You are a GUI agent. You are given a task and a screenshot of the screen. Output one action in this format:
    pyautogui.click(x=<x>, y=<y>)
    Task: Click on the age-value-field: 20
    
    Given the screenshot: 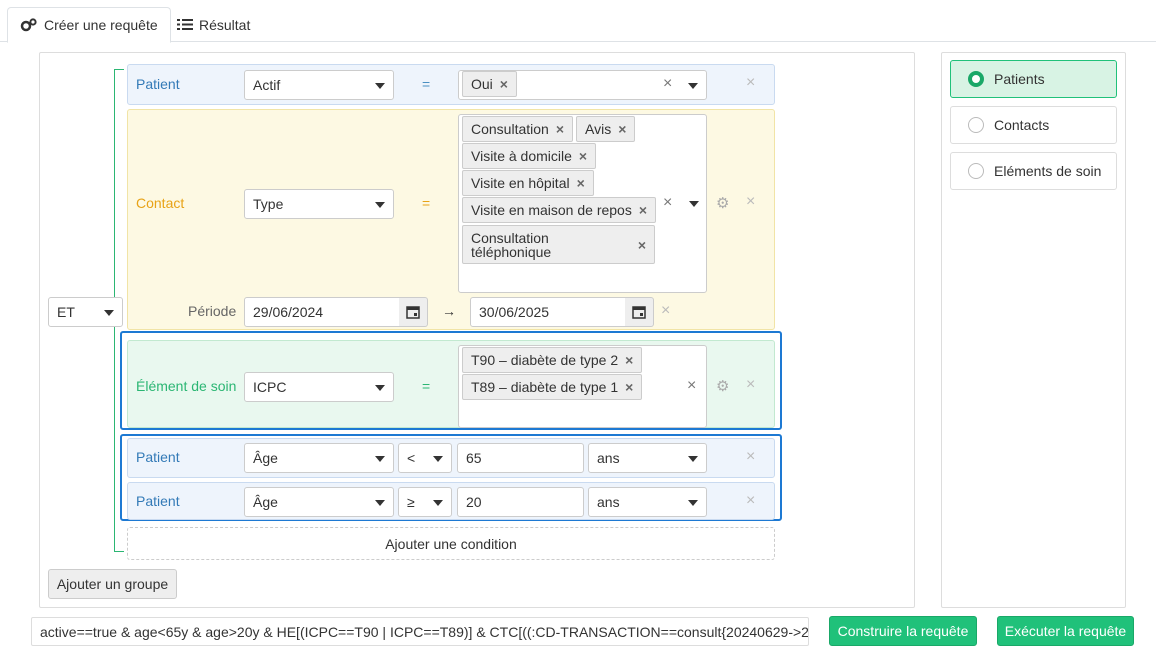 What is the action you would take?
    pyautogui.click(x=520, y=502)
    